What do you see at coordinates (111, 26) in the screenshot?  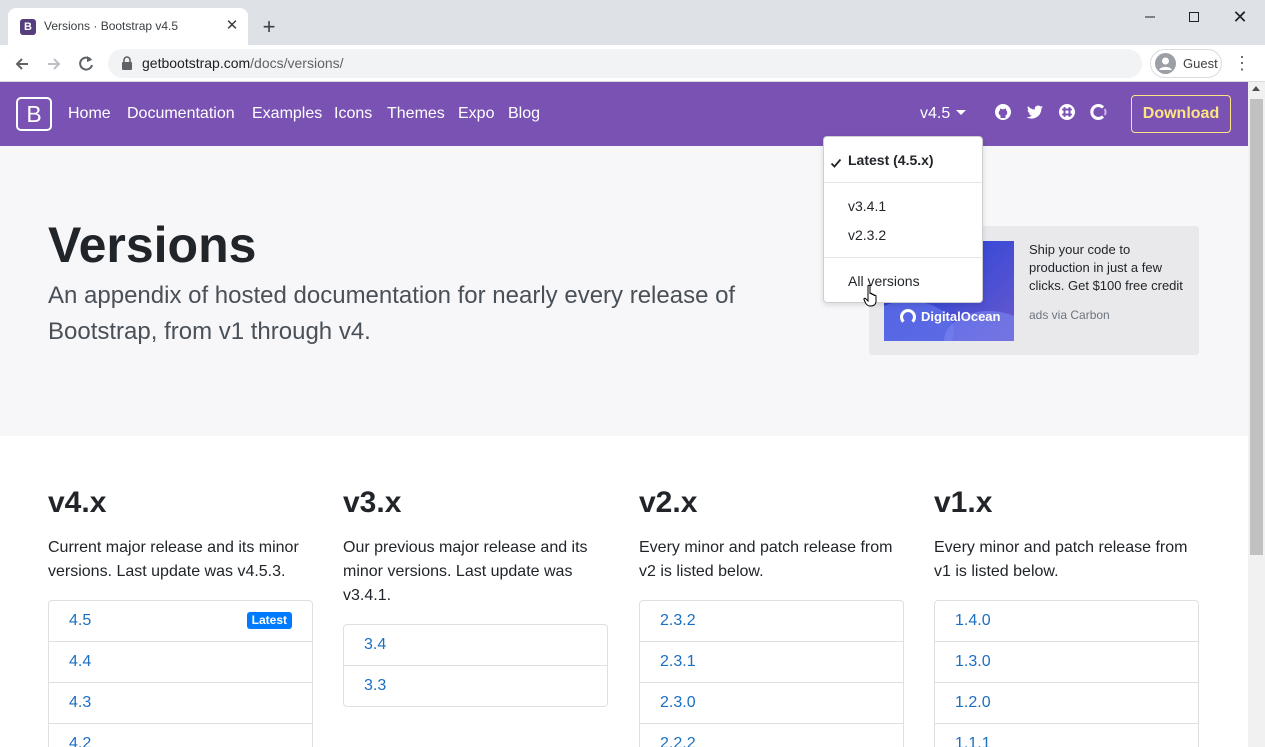 I see `tab-title: Versions · Bootstrap v4.5` at bounding box center [111, 26].